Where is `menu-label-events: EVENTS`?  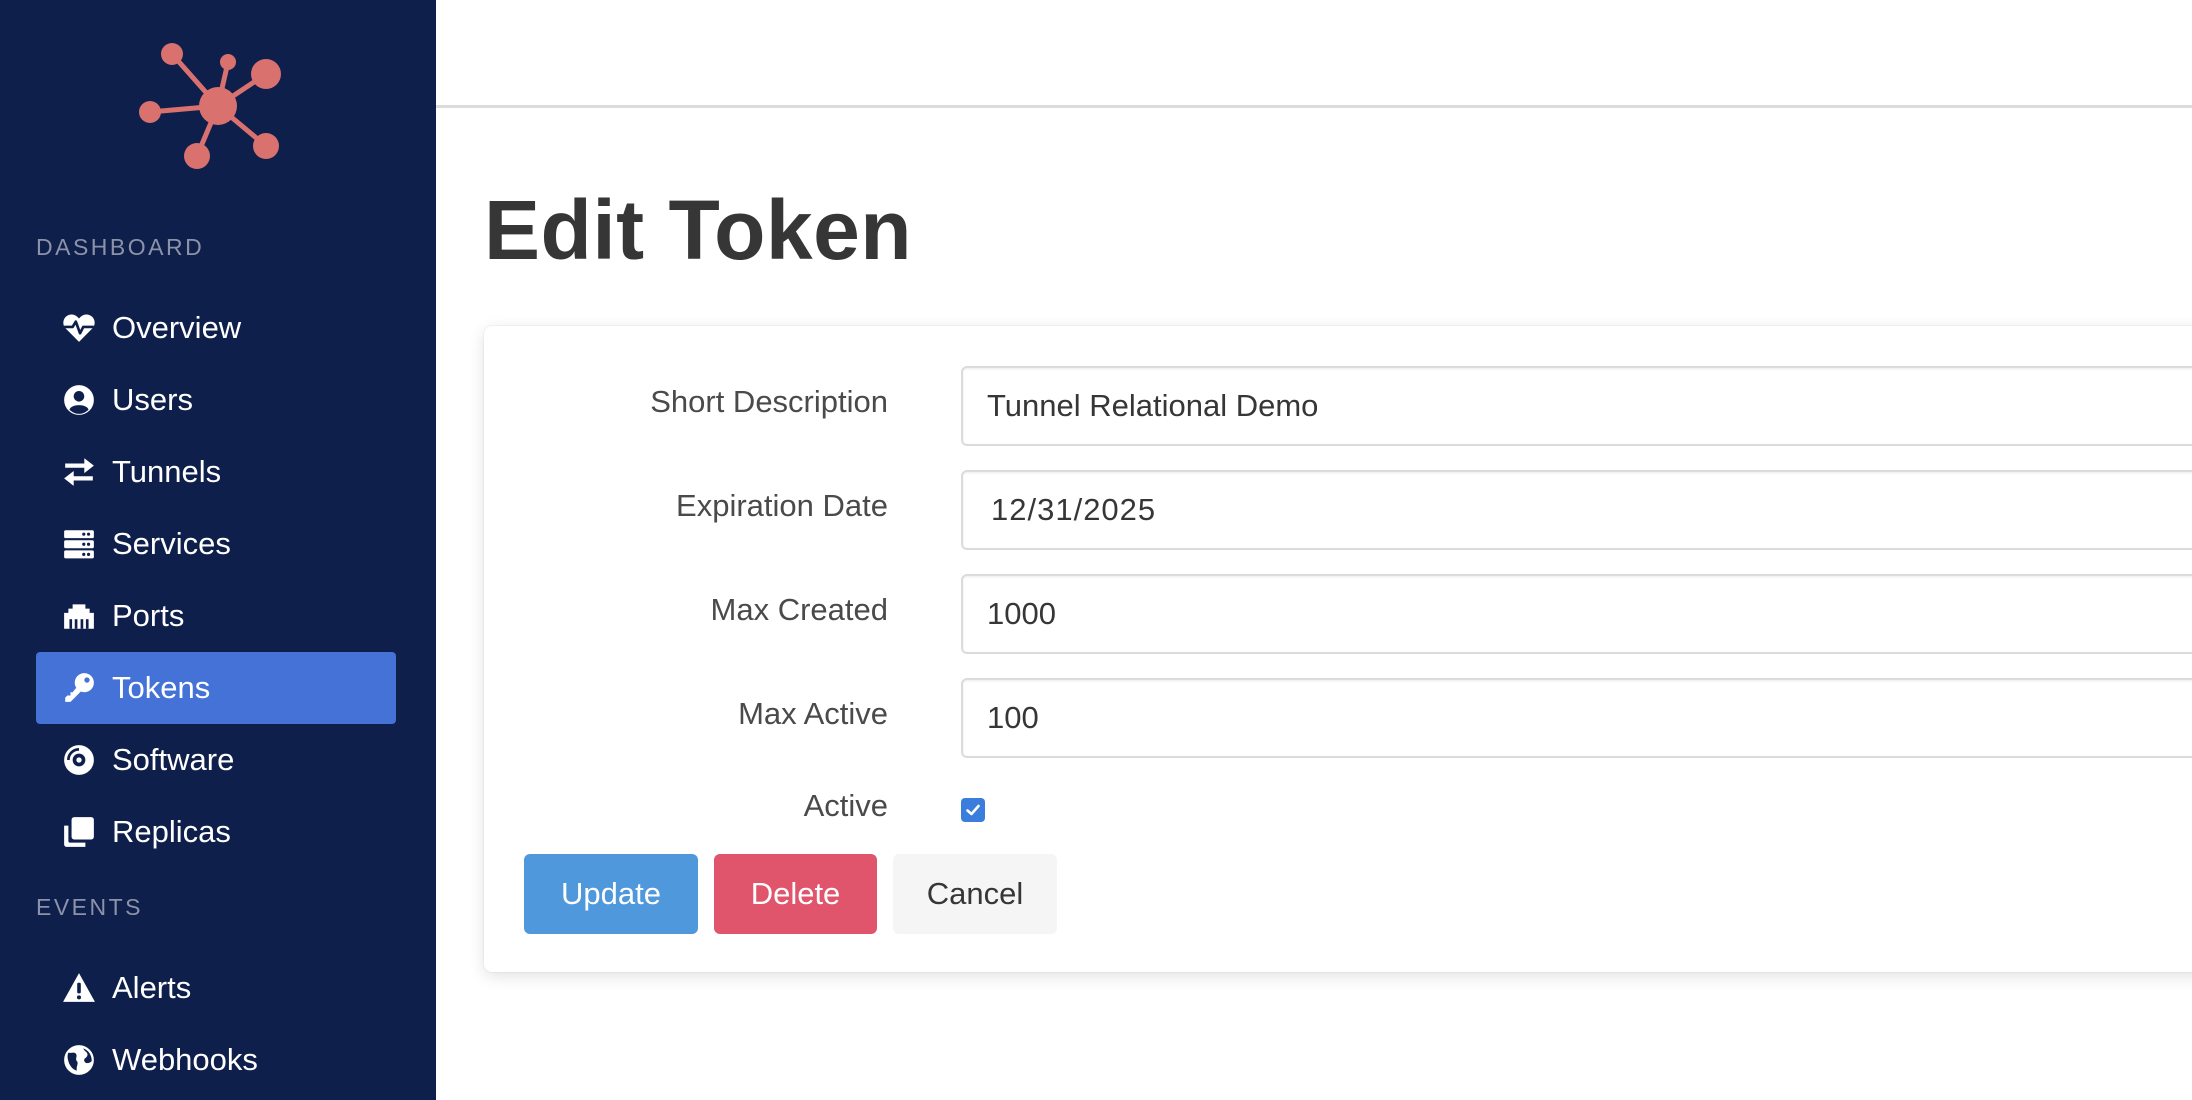
menu-label-events: EVENTS is located at coordinates (90, 907).